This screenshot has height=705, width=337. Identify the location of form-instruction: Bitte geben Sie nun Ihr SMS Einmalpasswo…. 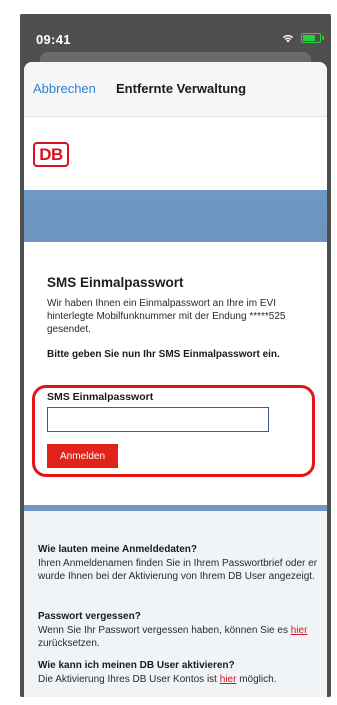
(163, 354).